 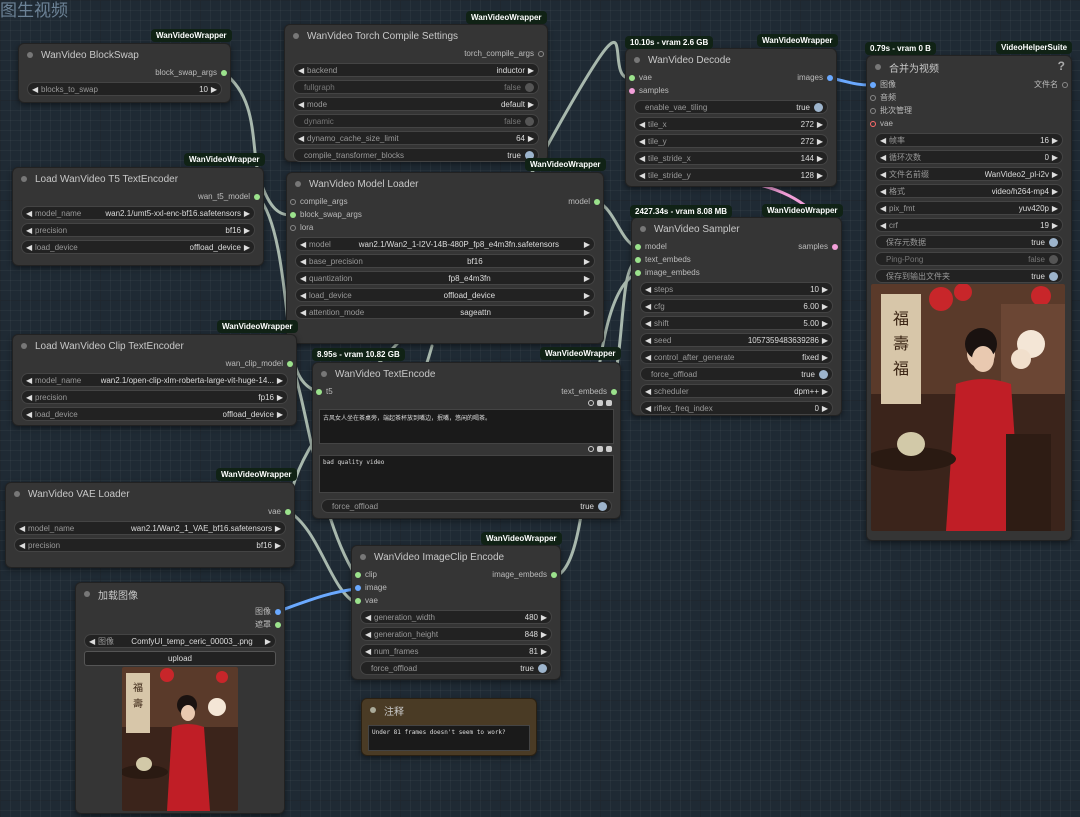 What do you see at coordinates (180, 611) in the screenshot?
I see `output-image: 图像` at bounding box center [180, 611].